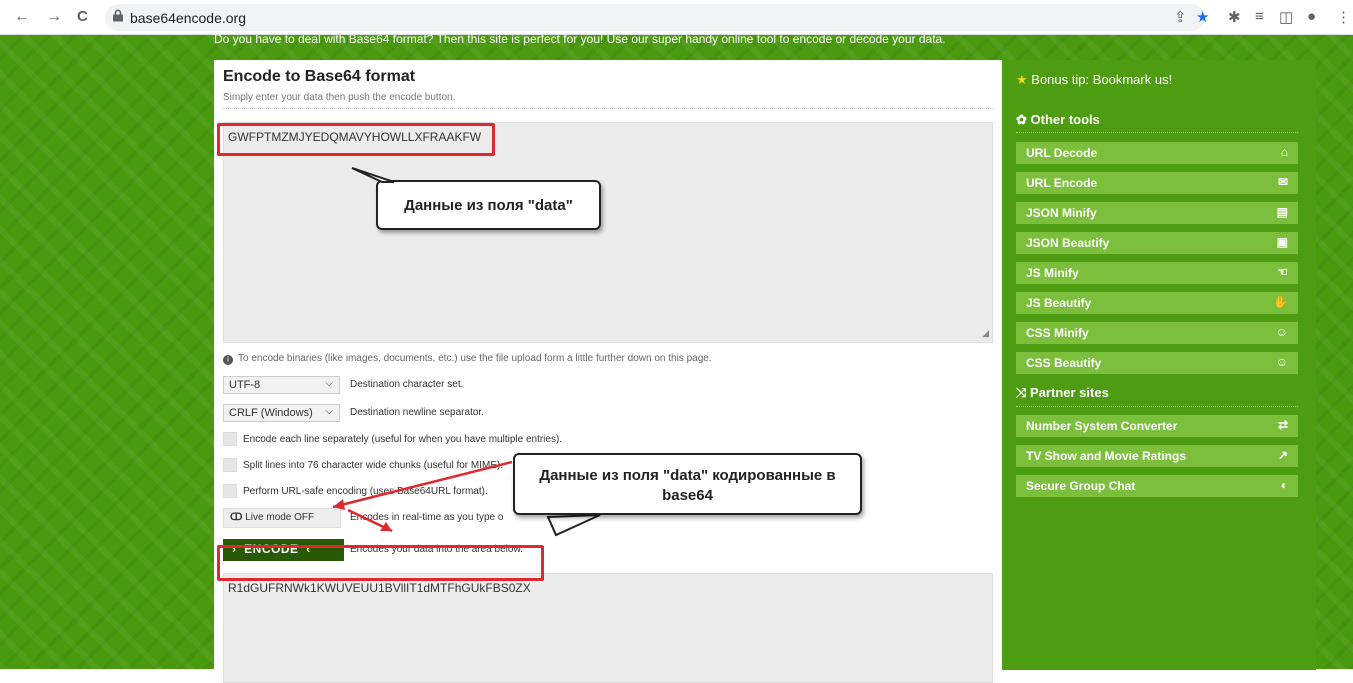  What do you see at coordinates (466, 352) in the screenshot?
I see `annotation-arrows` at bounding box center [466, 352].